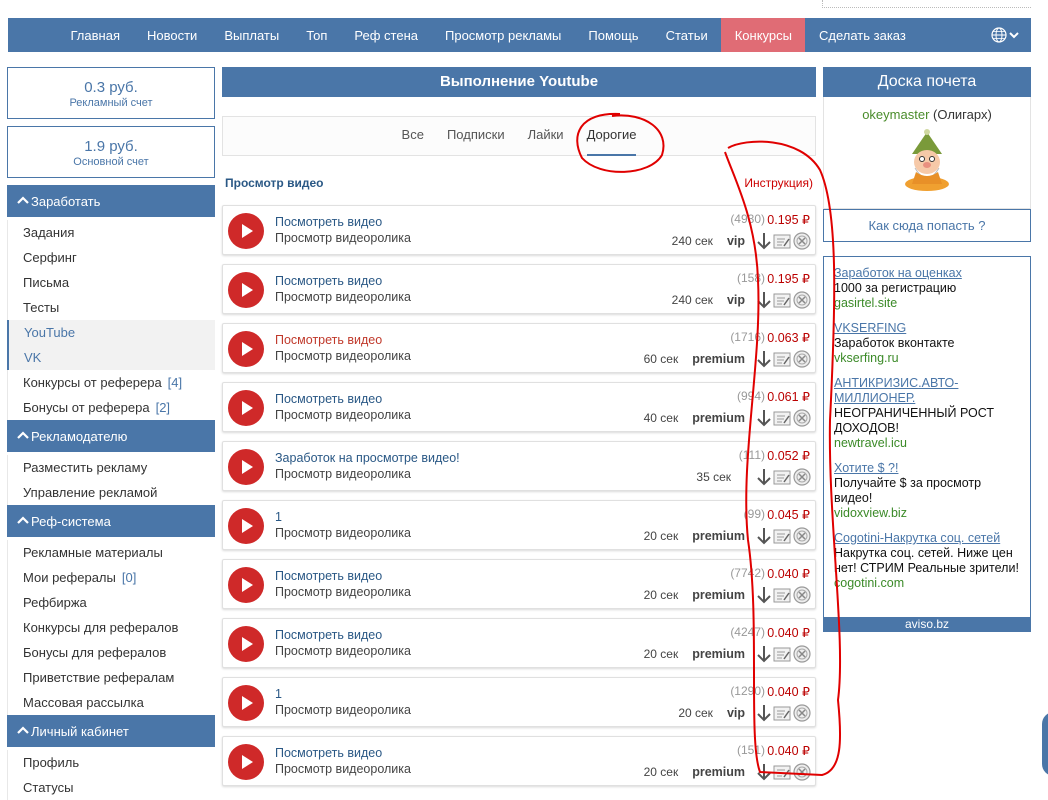  I want to click on honor-user: okeymaster (Олигарх), so click(927, 114).